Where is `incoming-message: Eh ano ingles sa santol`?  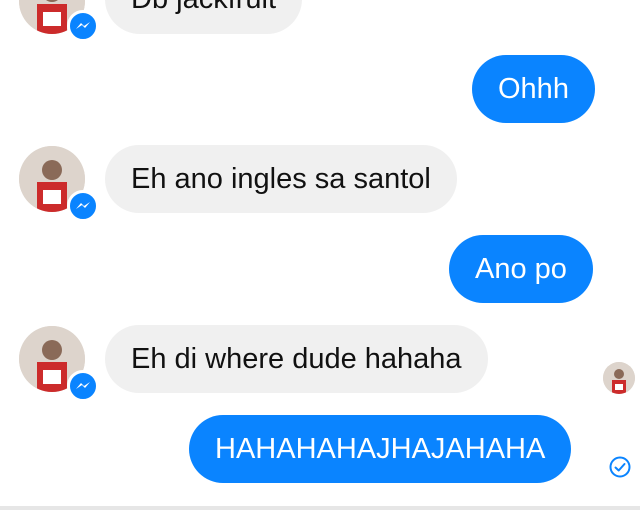 incoming-message: Eh ano ingles sa santol is located at coordinates (281, 179).